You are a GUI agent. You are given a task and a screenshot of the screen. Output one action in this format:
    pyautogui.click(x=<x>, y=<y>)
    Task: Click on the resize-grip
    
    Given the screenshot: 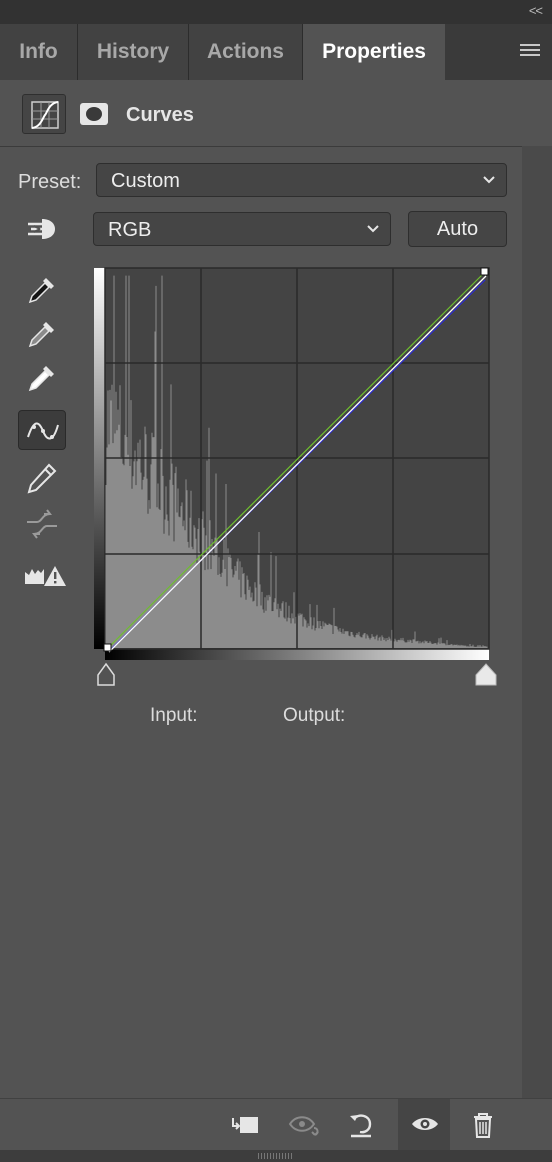 What is the action you would take?
    pyautogui.click(x=276, y=1156)
    